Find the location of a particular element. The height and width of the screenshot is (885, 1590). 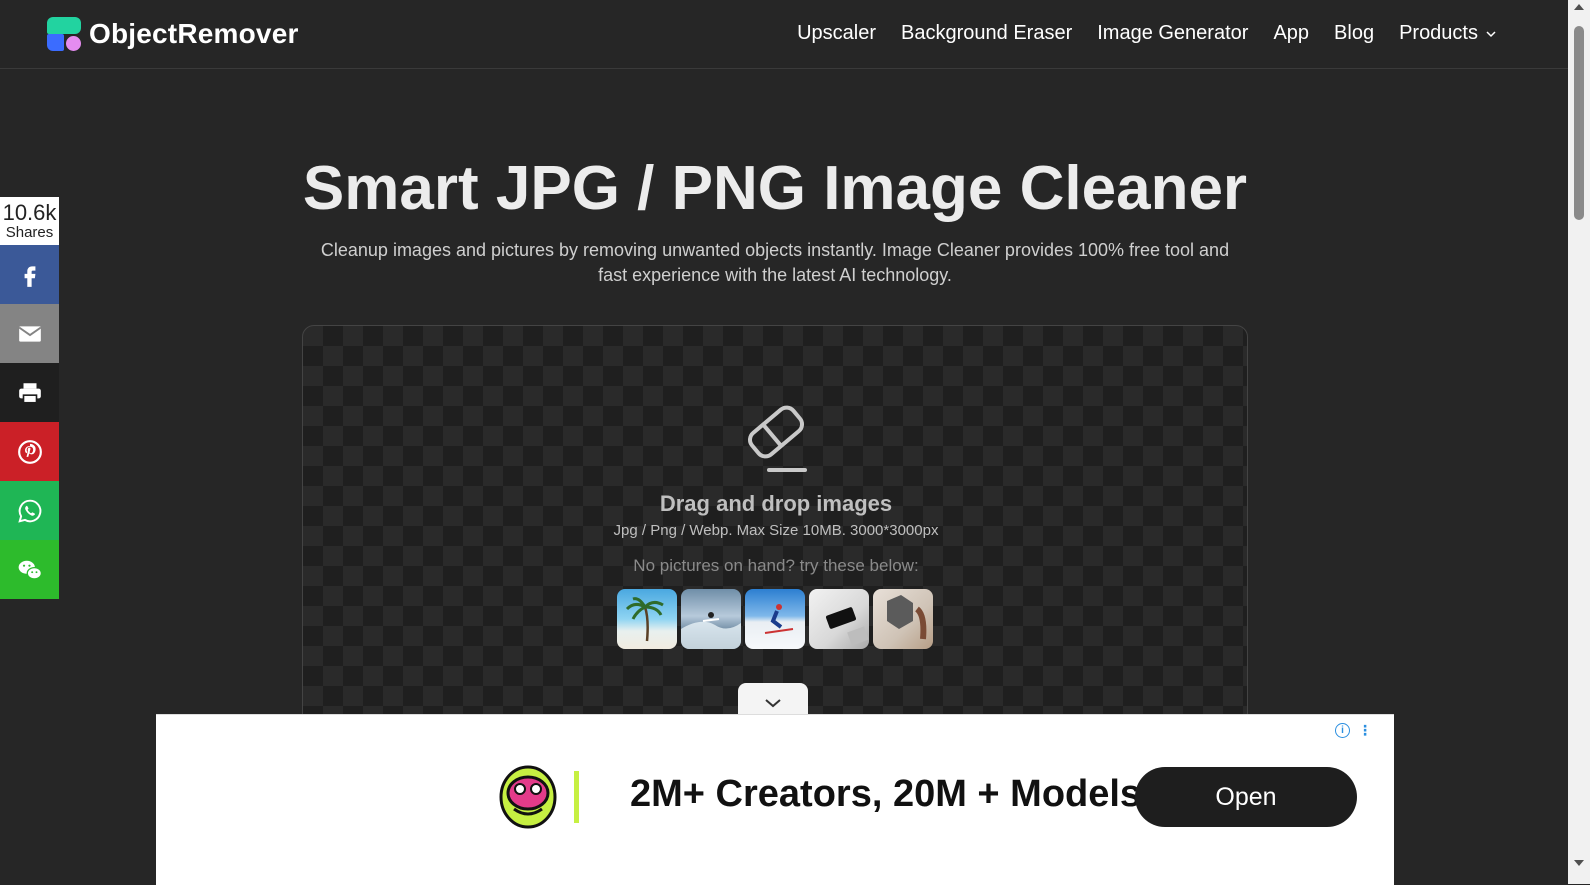

sample-image-surfer is located at coordinates (711, 619).